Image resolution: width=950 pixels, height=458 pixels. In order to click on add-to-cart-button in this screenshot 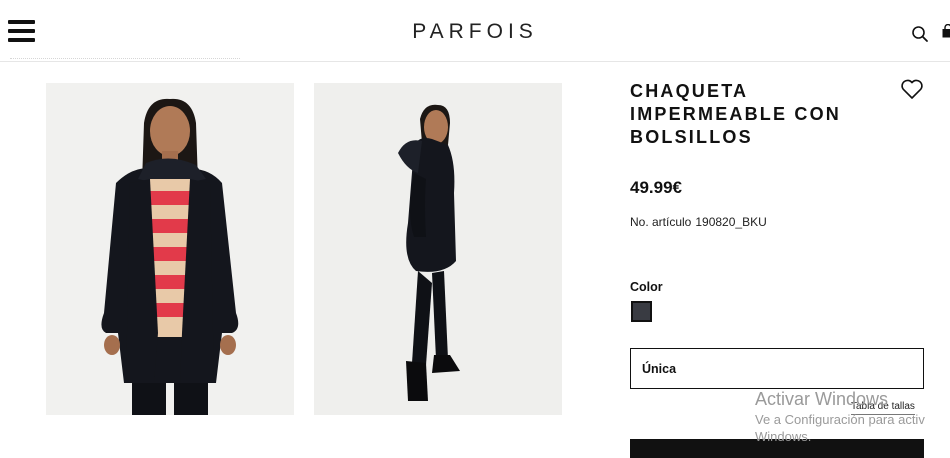, I will do `click(777, 448)`.